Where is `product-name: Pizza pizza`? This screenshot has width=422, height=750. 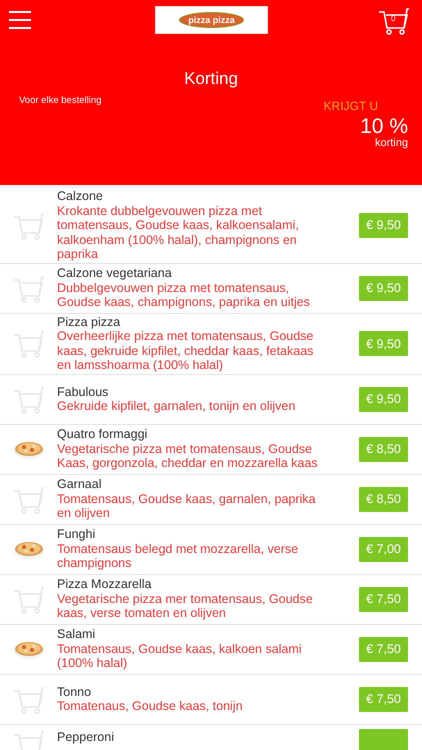
product-name: Pizza pizza is located at coordinates (89, 321).